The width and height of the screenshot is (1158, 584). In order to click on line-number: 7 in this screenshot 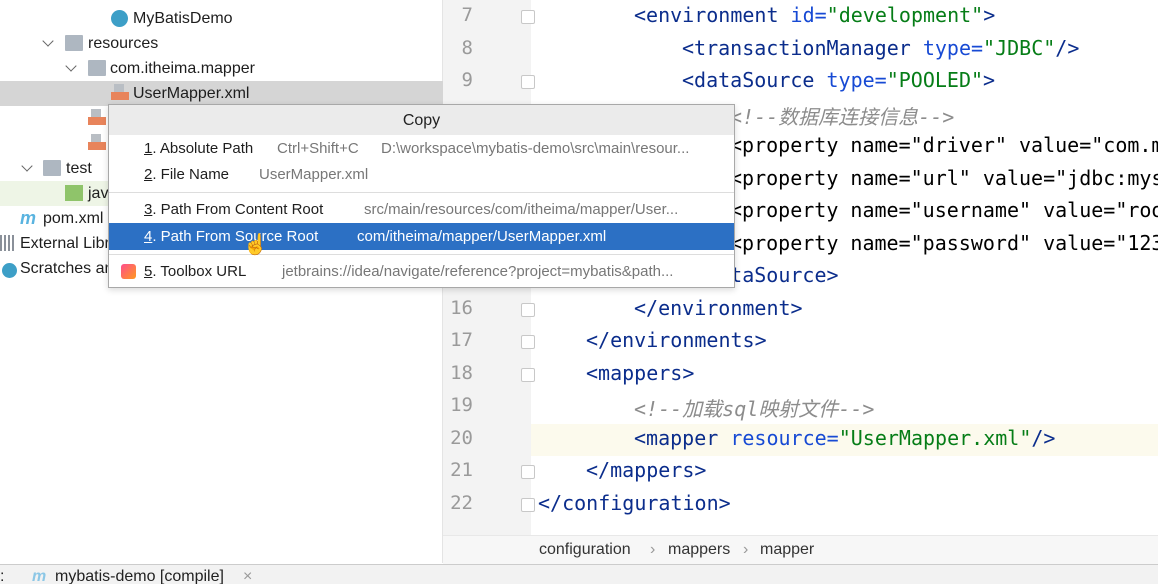, I will do `click(467, 15)`.